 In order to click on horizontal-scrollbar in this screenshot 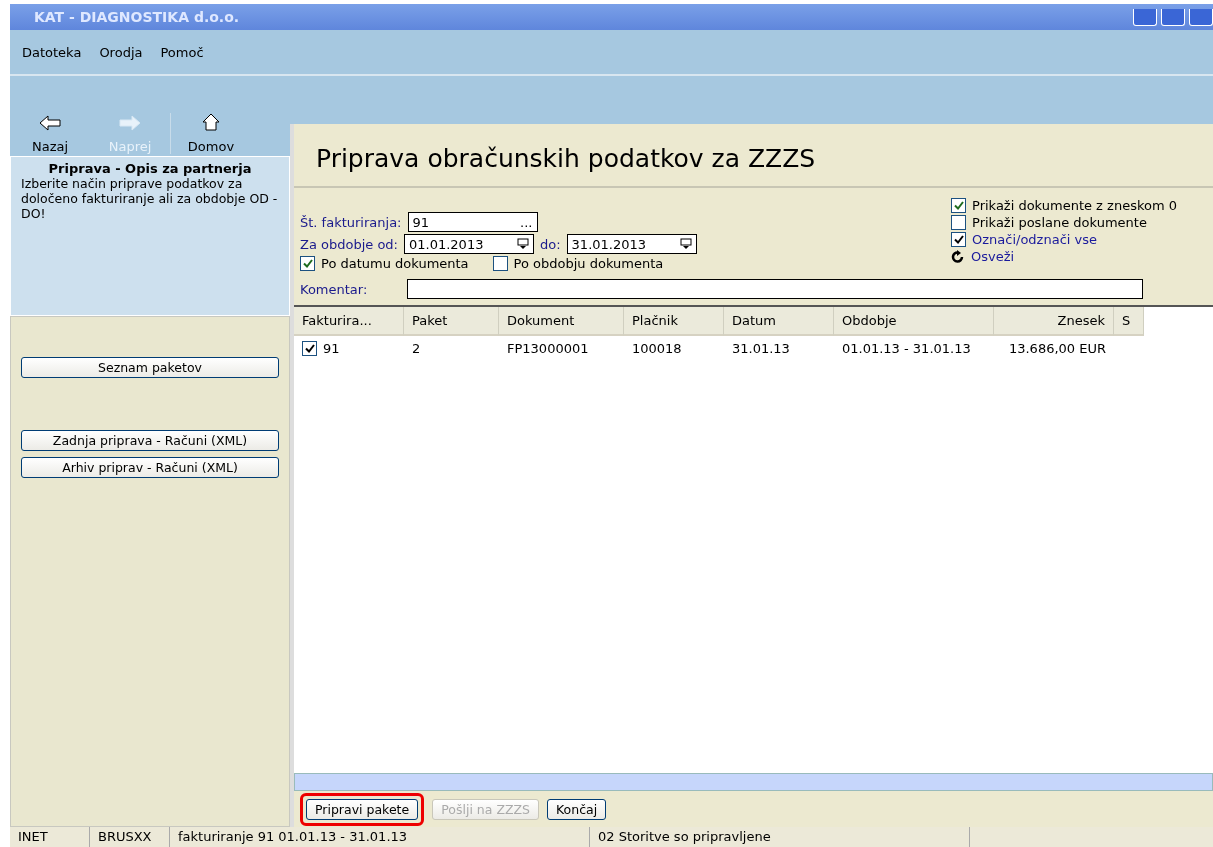, I will do `click(753, 782)`.